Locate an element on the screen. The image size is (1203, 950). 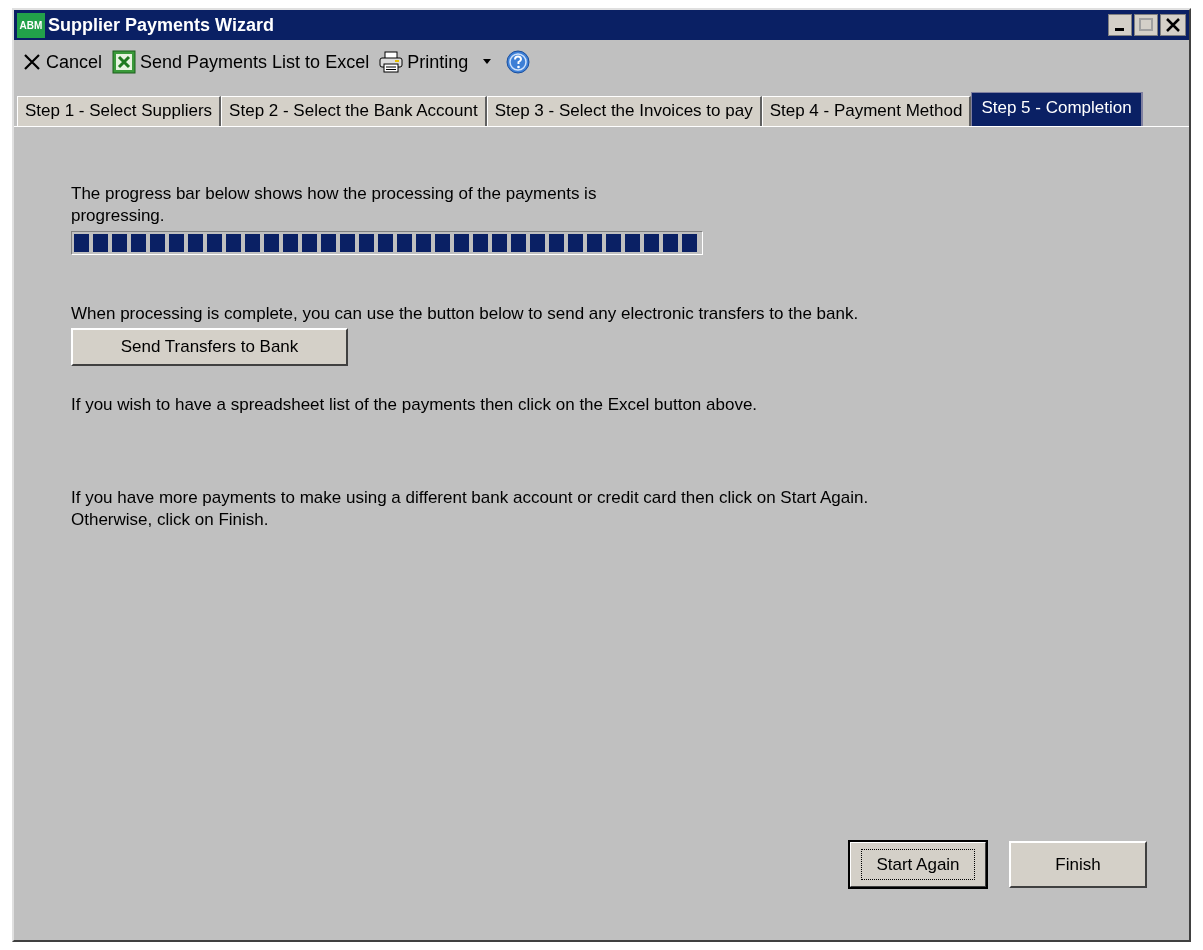
close-button is located at coordinates (1173, 25).